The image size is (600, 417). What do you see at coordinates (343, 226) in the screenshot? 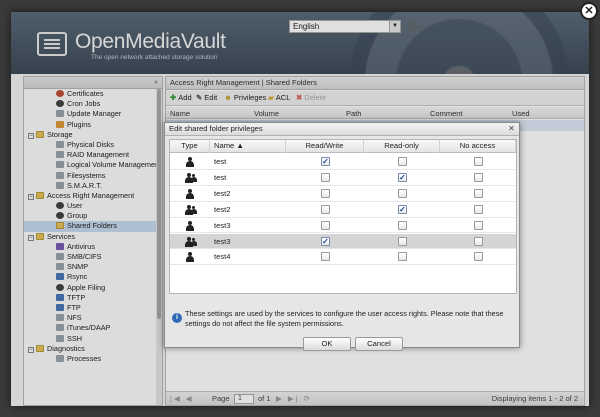
I see `privilege-row: test3` at bounding box center [343, 226].